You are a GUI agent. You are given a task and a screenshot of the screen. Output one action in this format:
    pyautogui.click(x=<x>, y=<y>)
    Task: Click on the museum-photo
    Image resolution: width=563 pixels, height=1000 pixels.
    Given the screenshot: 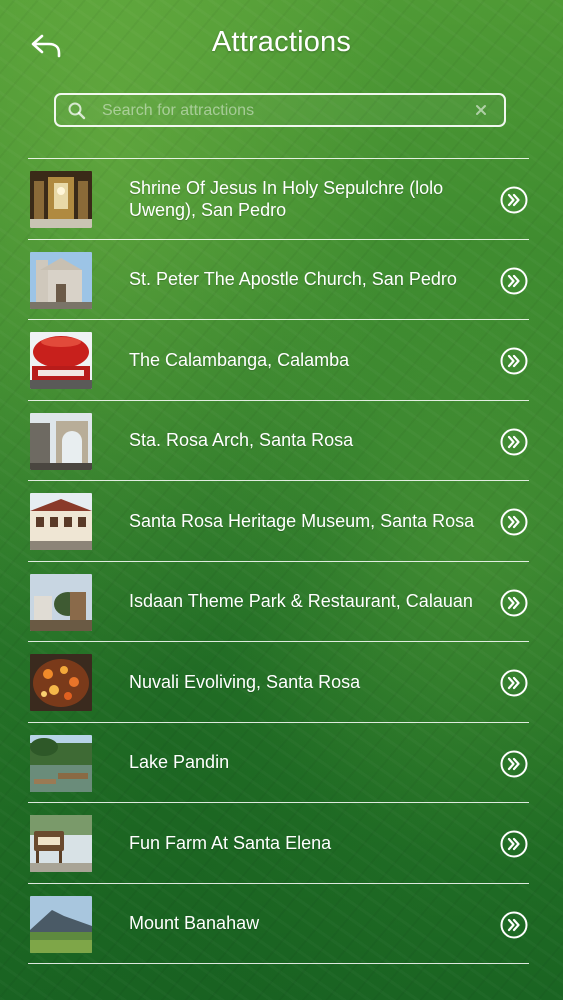 What is the action you would take?
    pyautogui.click(x=61, y=521)
    